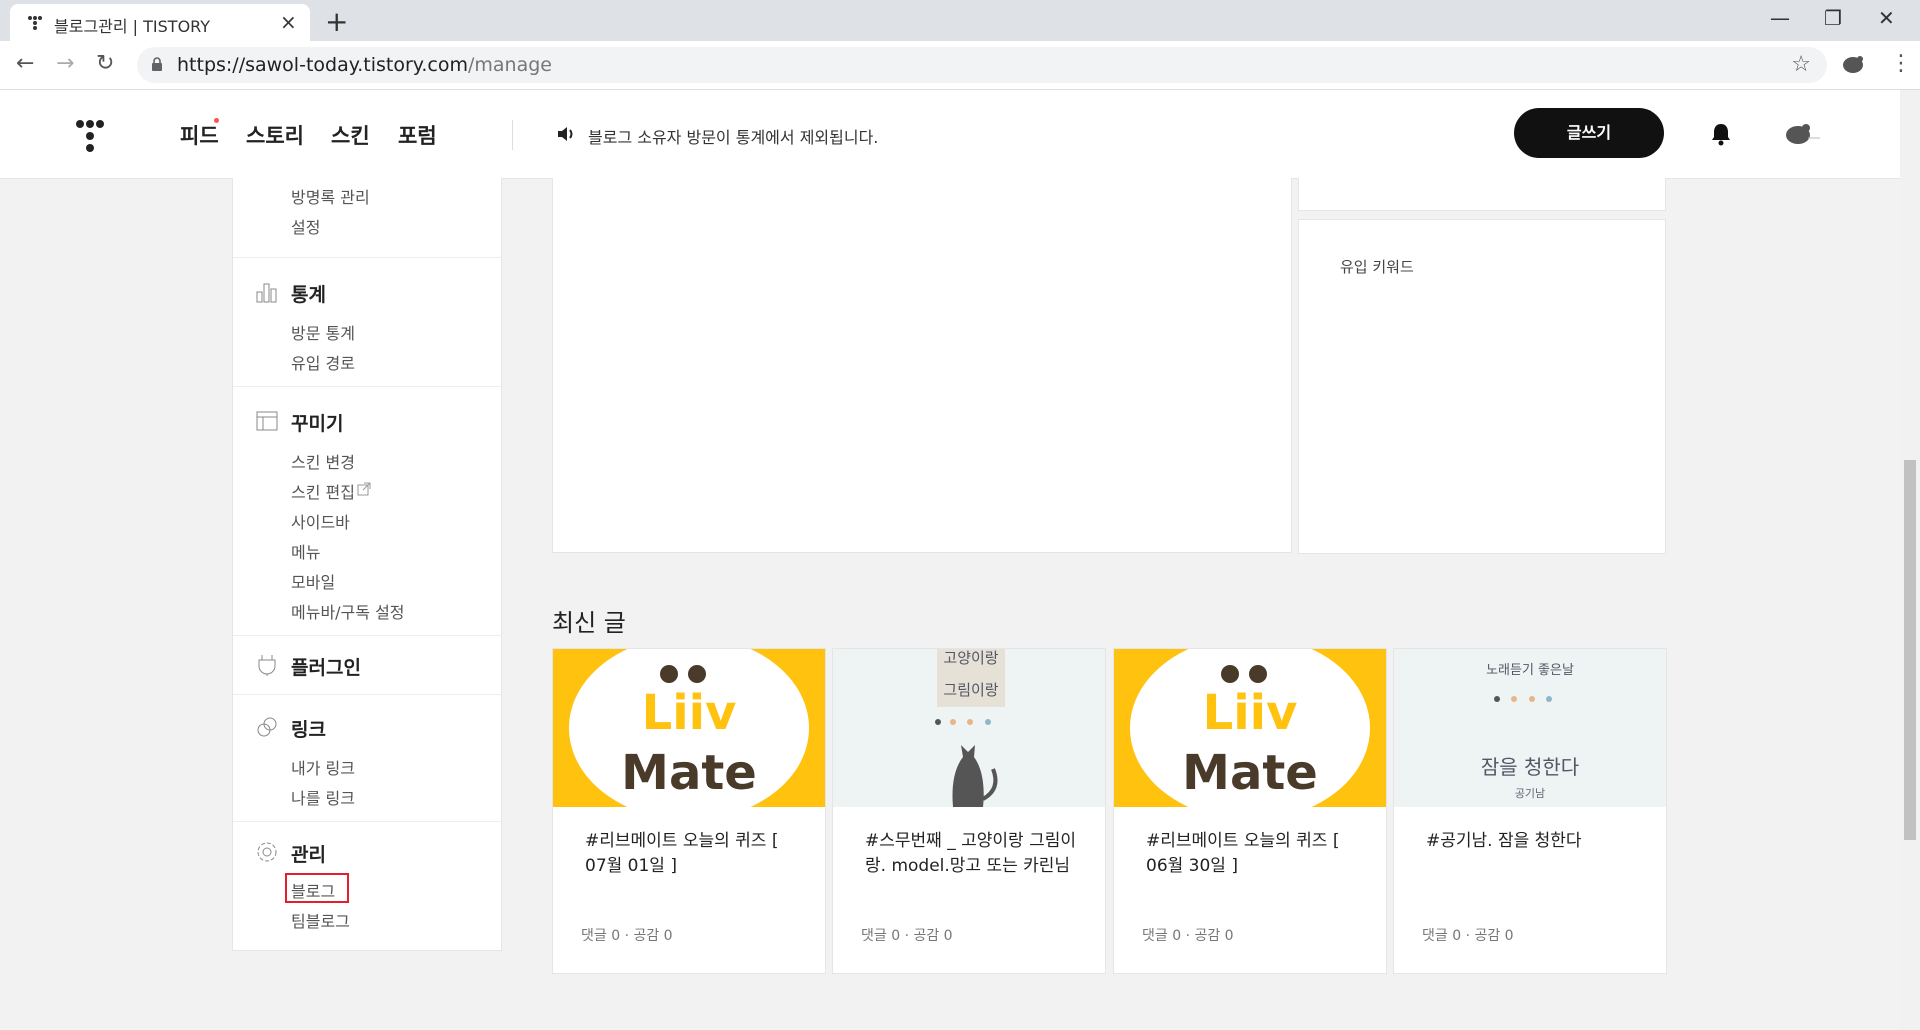 This screenshot has width=1920, height=1030. I want to click on nav-feed: 피드, so click(199, 135).